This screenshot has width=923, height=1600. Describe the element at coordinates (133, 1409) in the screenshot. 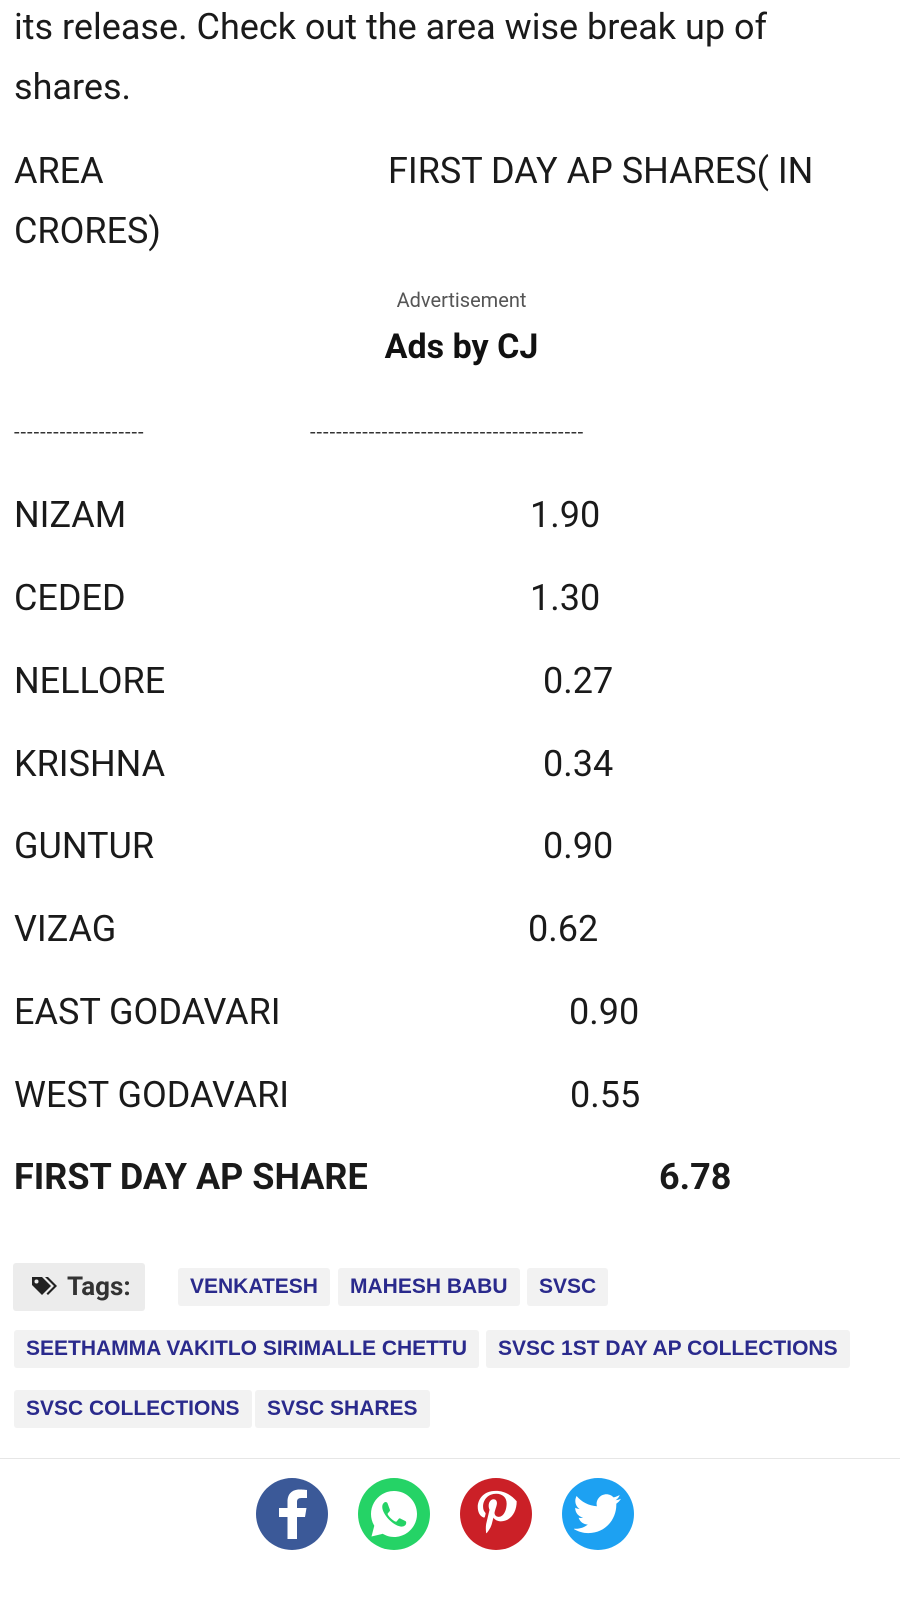

I see `tag-svsc-collections: SVSC COLLECTIONS` at that location.